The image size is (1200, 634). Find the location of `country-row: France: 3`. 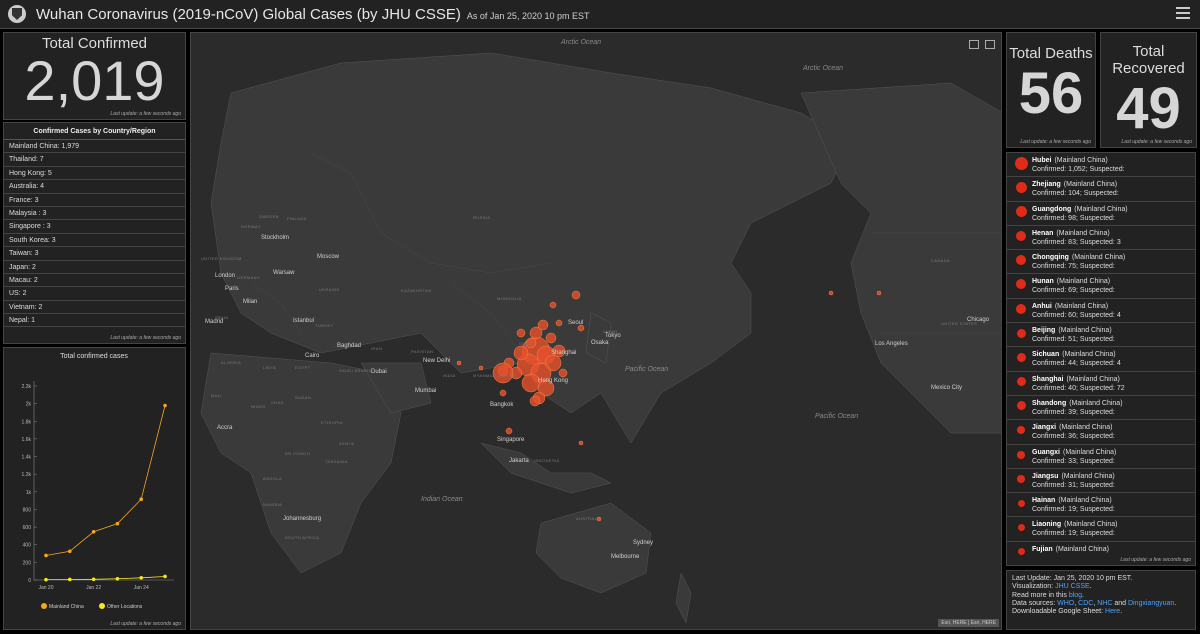

country-row: France: 3 is located at coordinates (94, 200).